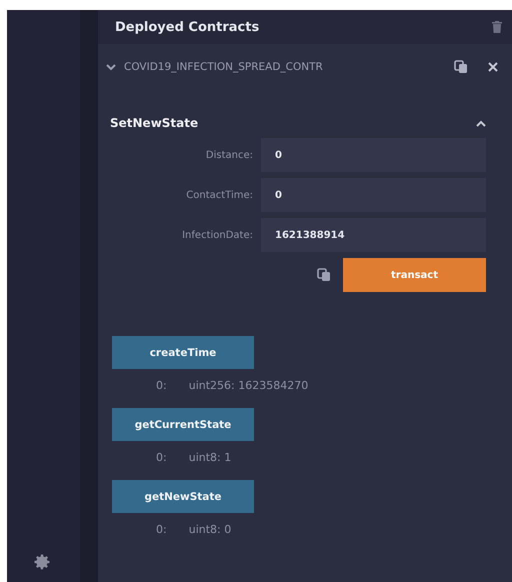 The image size is (512, 582). I want to click on input-field: 1621388914, so click(373, 235).